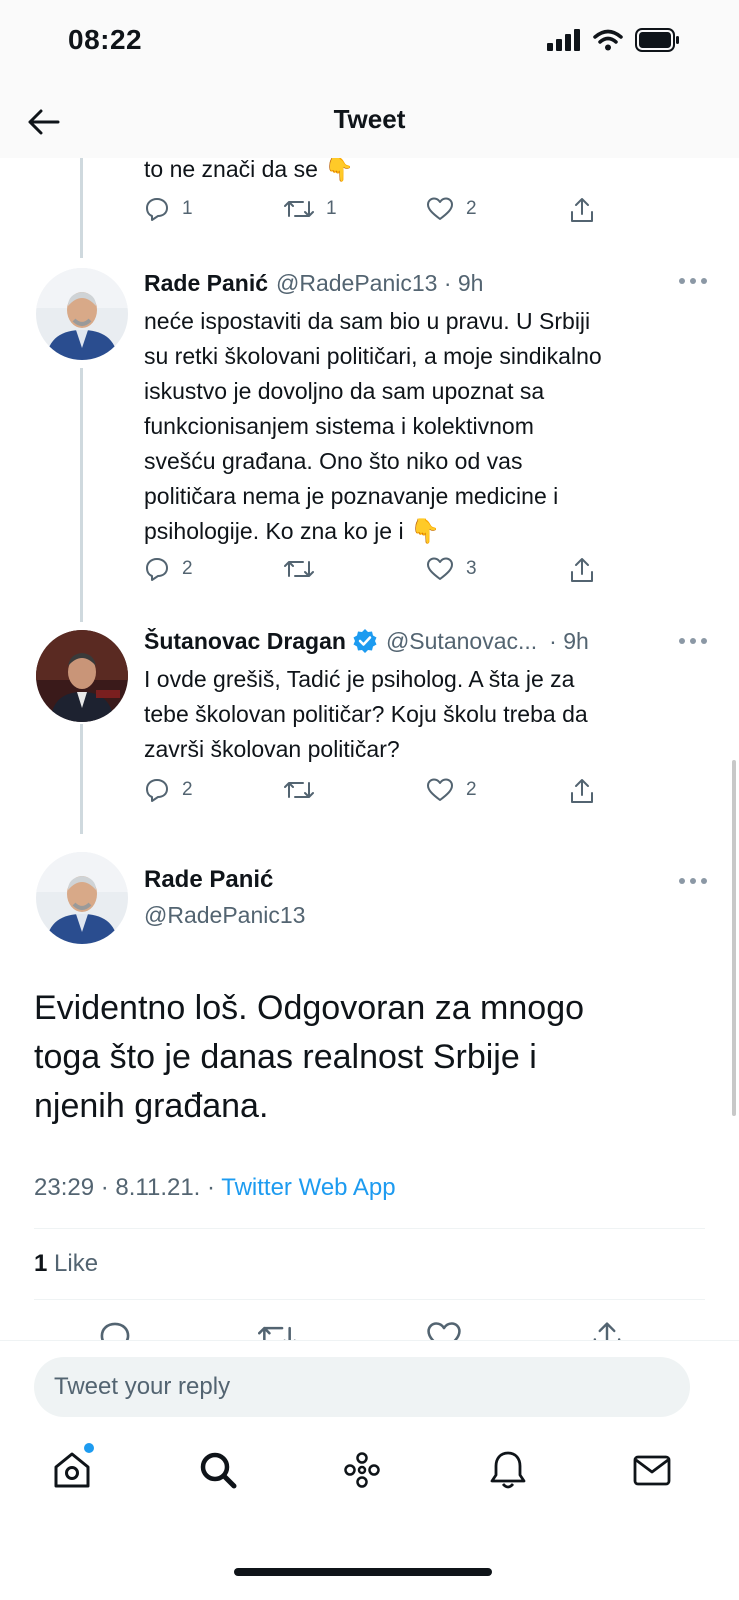  I want to click on status-icons, so click(614, 40).